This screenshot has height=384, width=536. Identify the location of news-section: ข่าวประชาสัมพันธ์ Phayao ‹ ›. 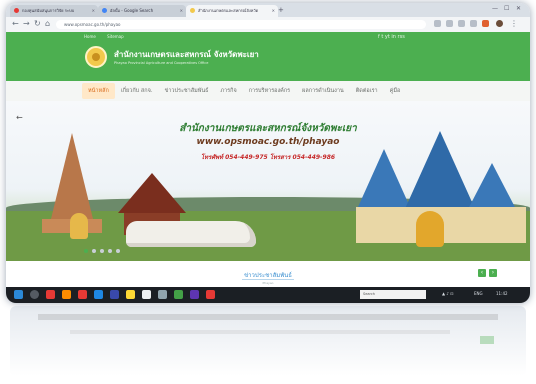
(268, 274).